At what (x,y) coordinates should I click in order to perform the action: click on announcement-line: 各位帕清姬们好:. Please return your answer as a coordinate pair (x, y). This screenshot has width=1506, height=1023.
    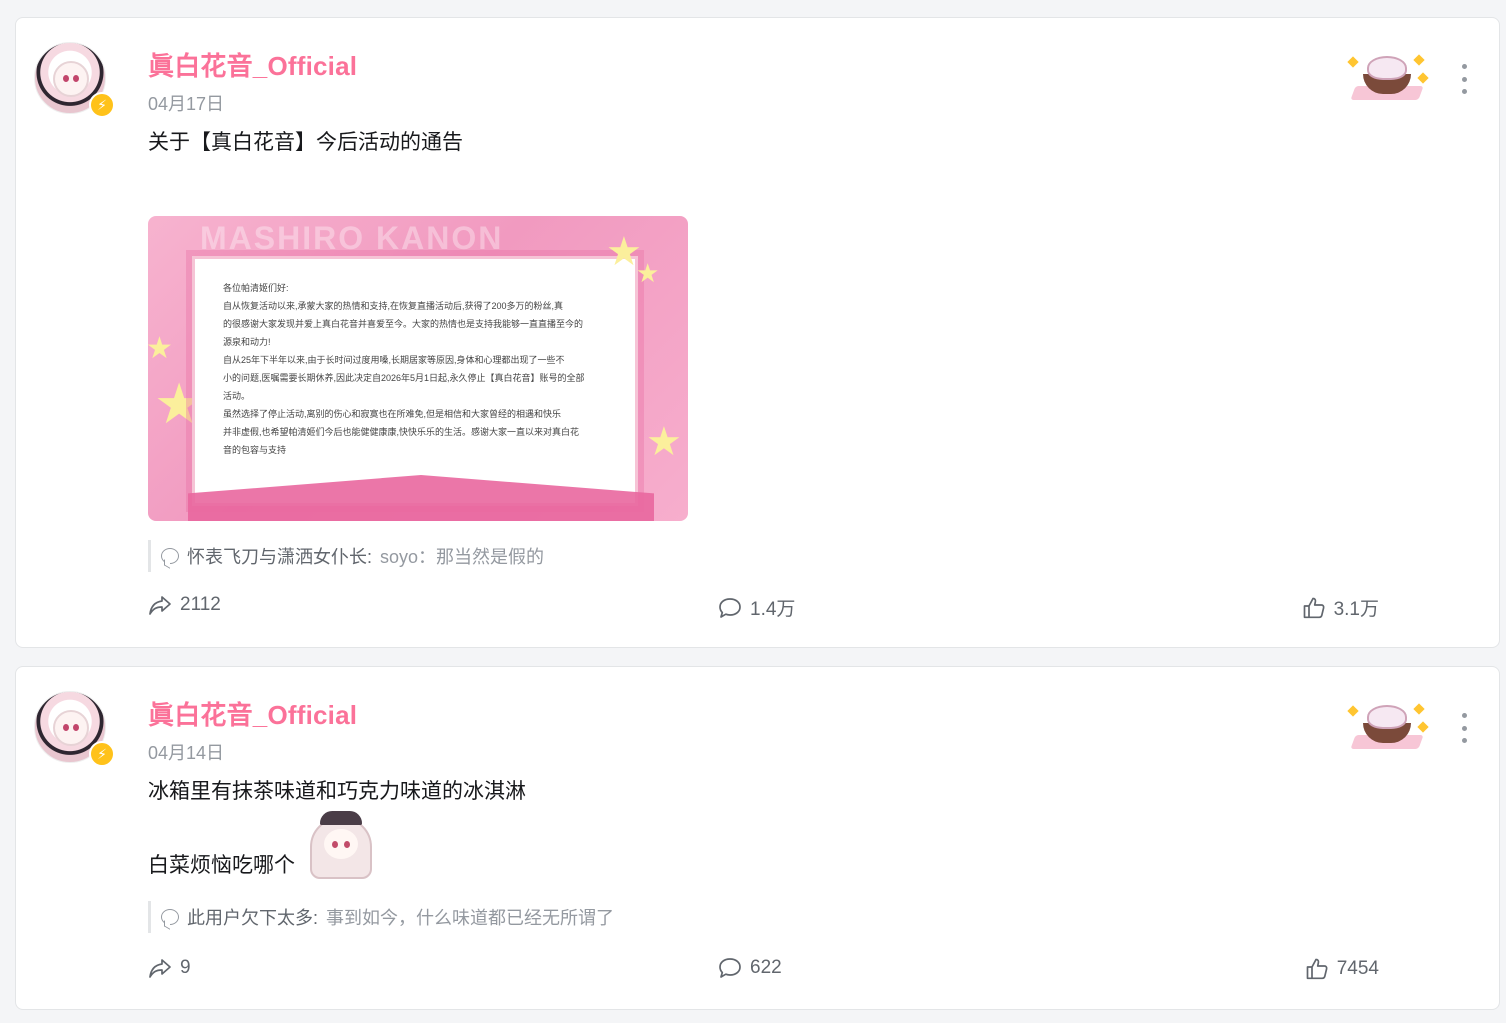
    Looking at the image, I should click on (256, 288).